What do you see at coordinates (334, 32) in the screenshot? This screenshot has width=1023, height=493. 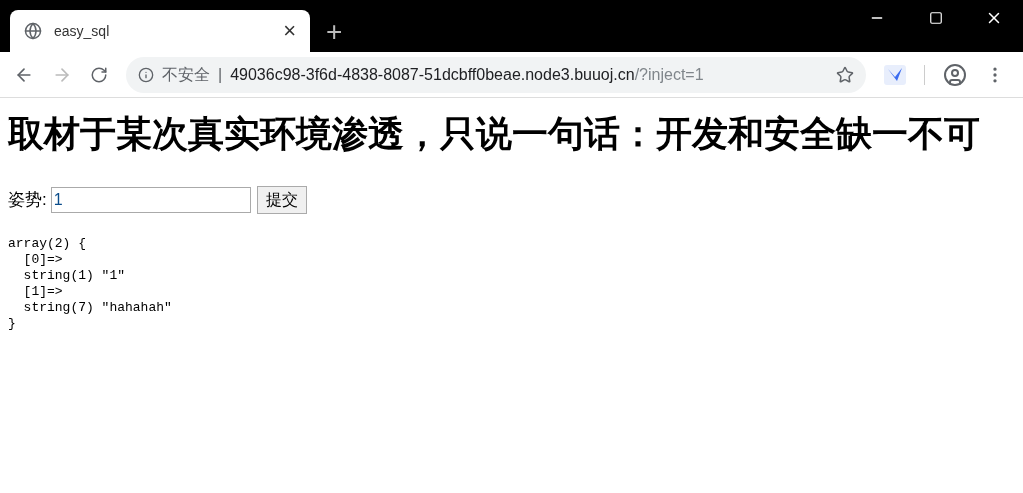 I see `new-tab-button: +` at bounding box center [334, 32].